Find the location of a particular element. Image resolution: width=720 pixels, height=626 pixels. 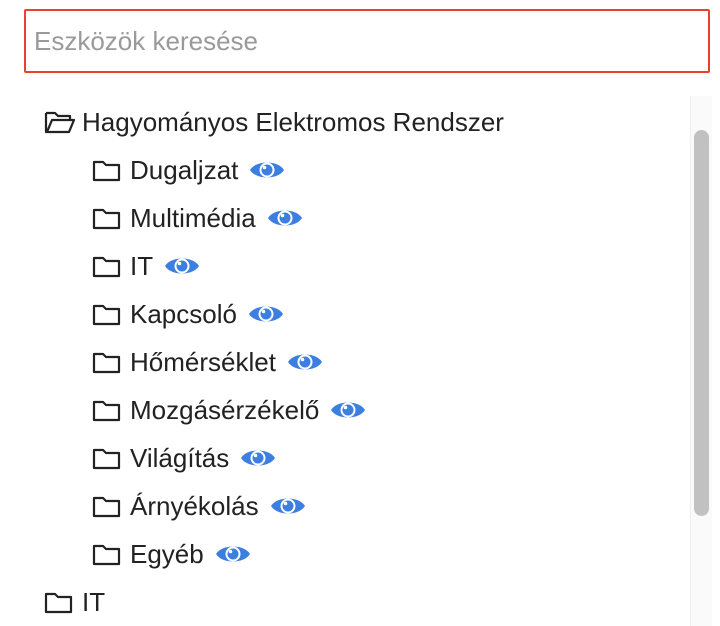

tree-node-label: Hagyományos Elektromos Rendszer is located at coordinates (293, 122).